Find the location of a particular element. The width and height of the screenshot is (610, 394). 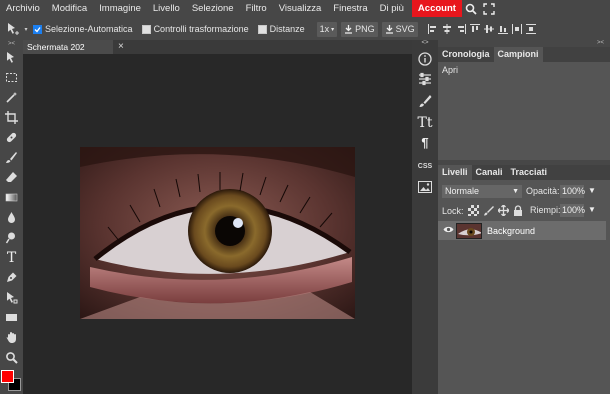

tab-tracciati: Tracciati is located at coordinates (529, 172).